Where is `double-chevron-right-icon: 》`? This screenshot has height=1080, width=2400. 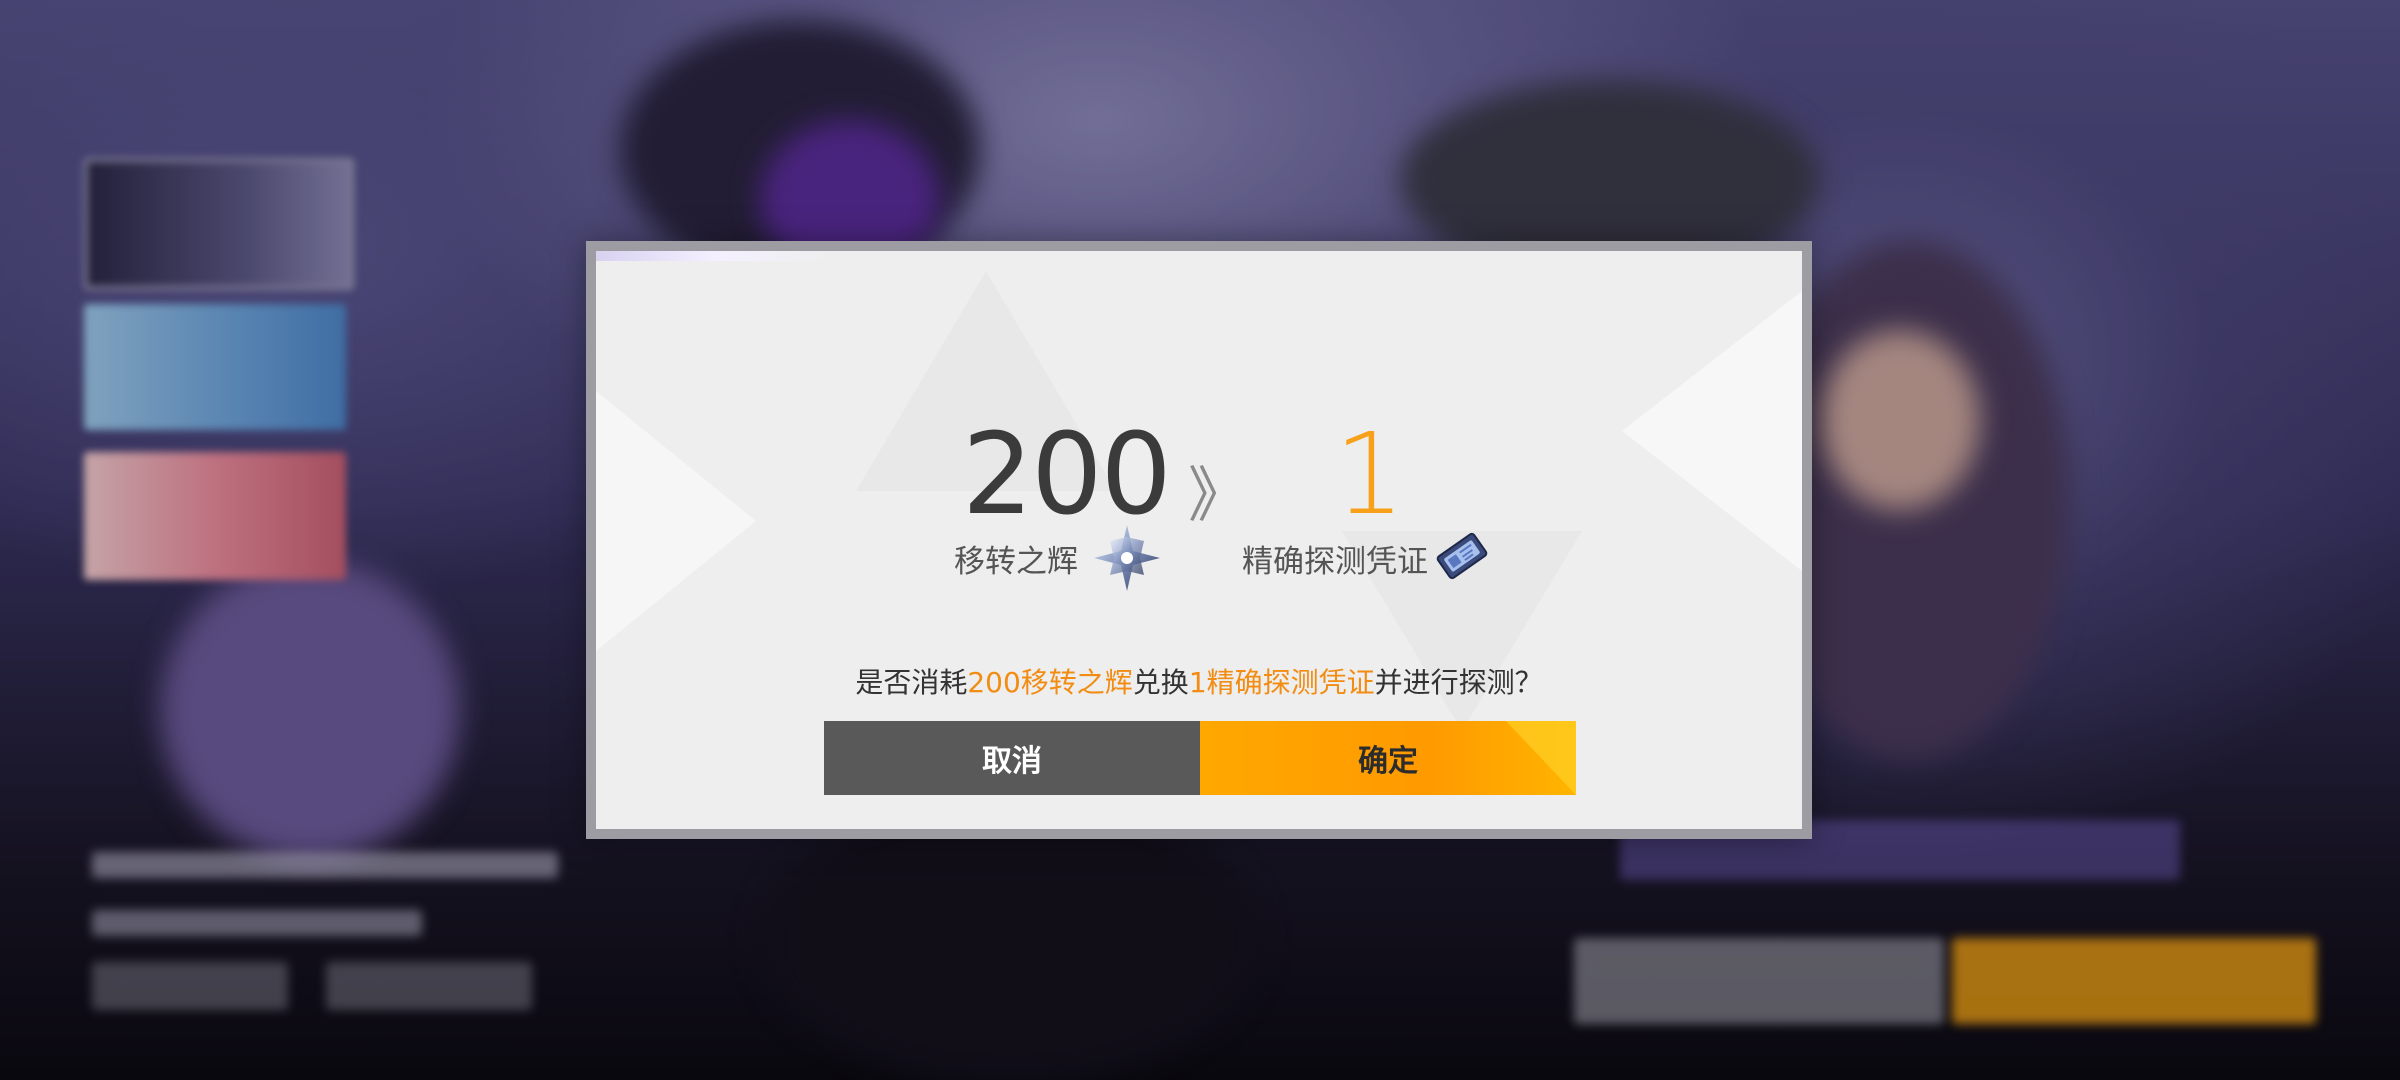
double-chevron-right-icon: 》 is located at coordinates (1218, 496).